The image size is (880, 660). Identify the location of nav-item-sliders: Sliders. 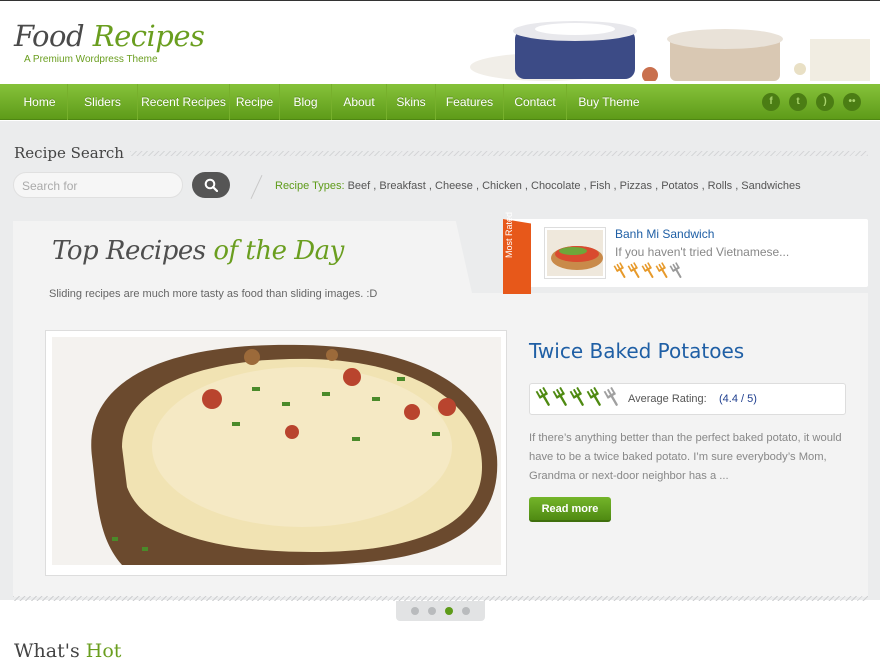
(103, 102).